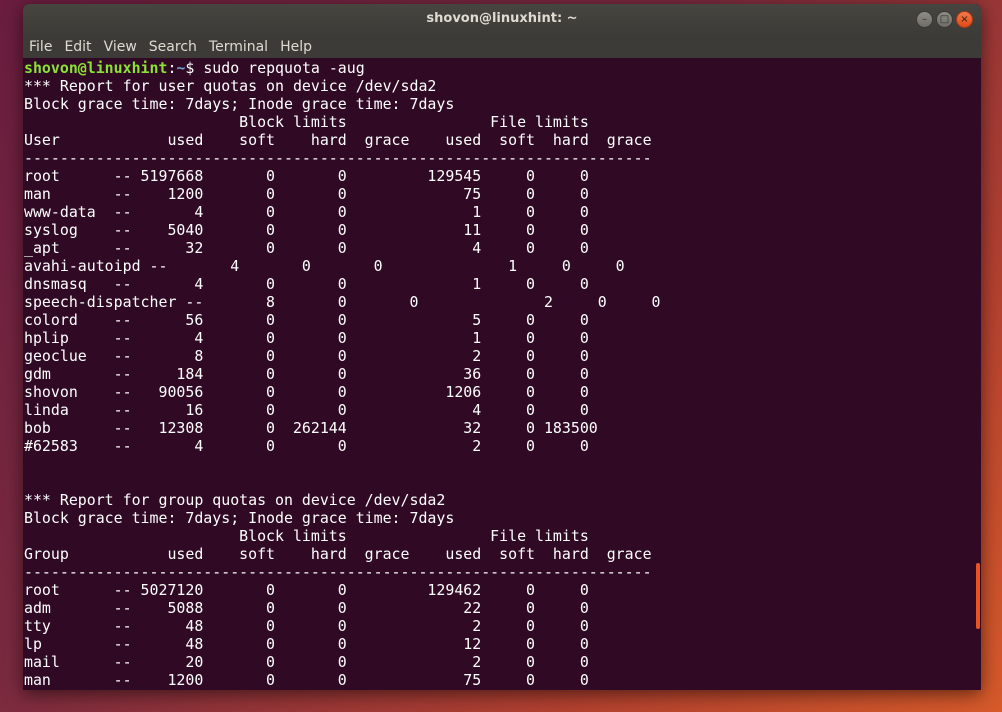  I want to click on window-controls: – □ ×, so click(944, 19).